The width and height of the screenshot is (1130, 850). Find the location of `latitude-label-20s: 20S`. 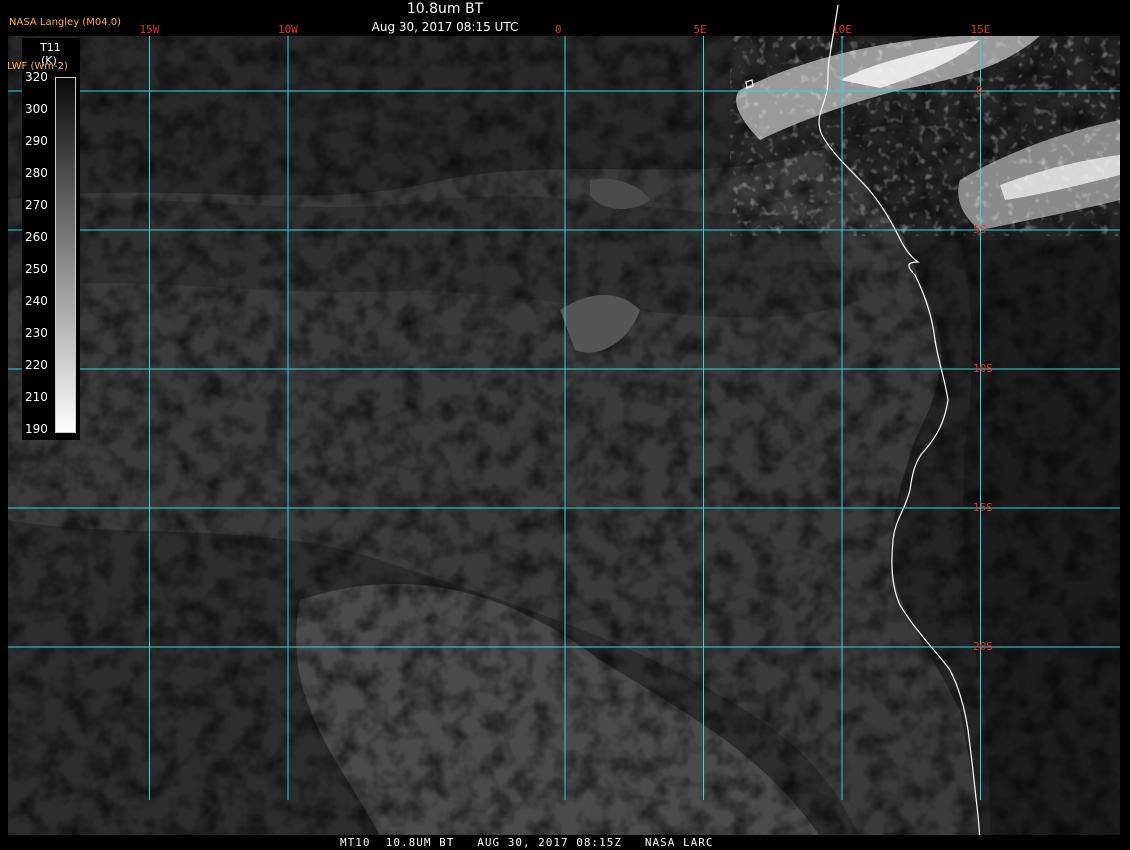

latitude-label-20s: 20S is located at coordinates (983, 646).